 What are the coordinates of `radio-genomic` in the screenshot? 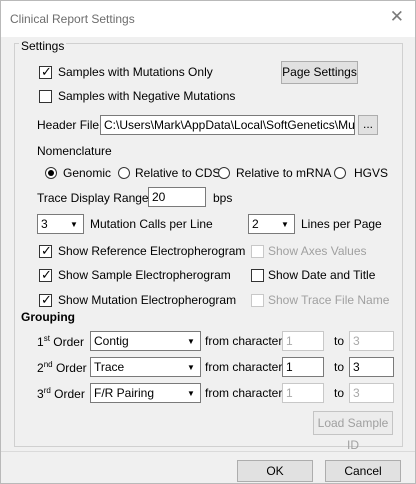 It's located at (51, 173).